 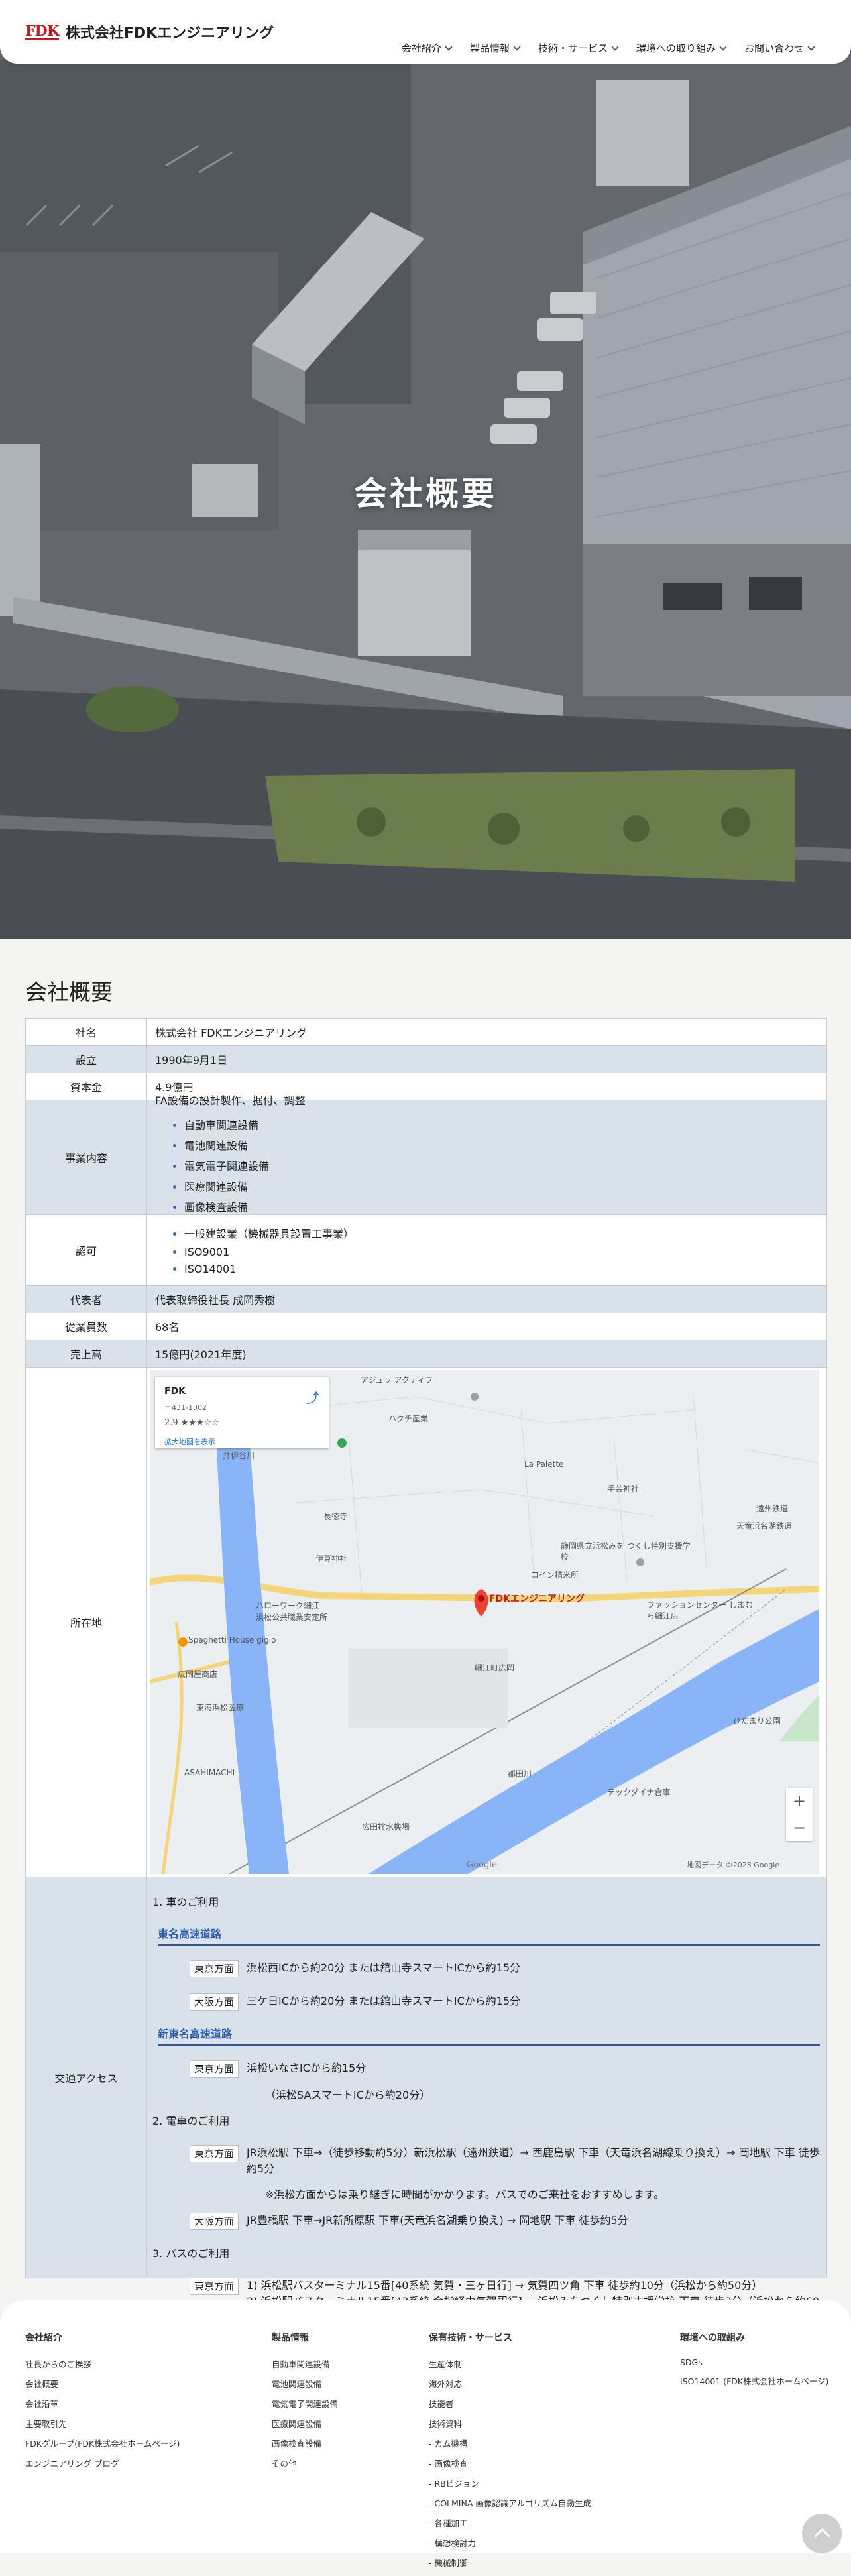 I want to click on footer-link: FDKグループ(FDK株式会社ホームページ), so click(x=102, y=2443).